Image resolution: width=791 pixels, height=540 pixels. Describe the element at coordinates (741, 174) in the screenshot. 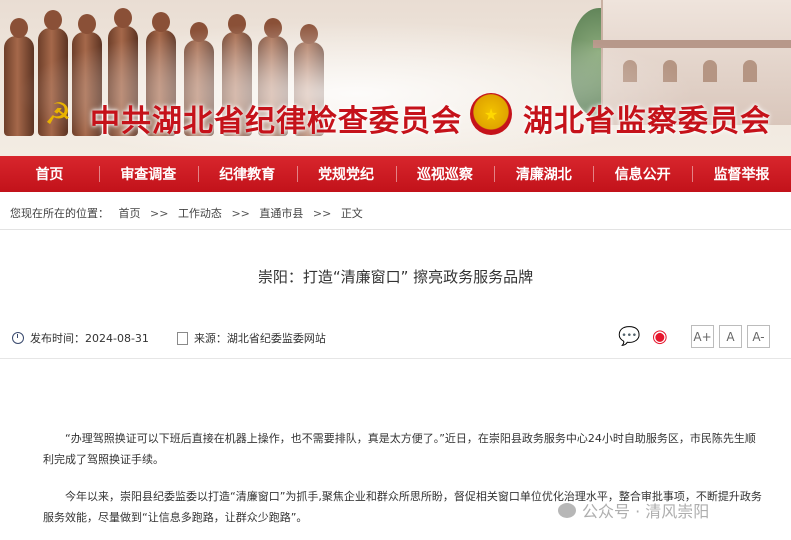

I see `nav-item-report: 监督举报` at that location.